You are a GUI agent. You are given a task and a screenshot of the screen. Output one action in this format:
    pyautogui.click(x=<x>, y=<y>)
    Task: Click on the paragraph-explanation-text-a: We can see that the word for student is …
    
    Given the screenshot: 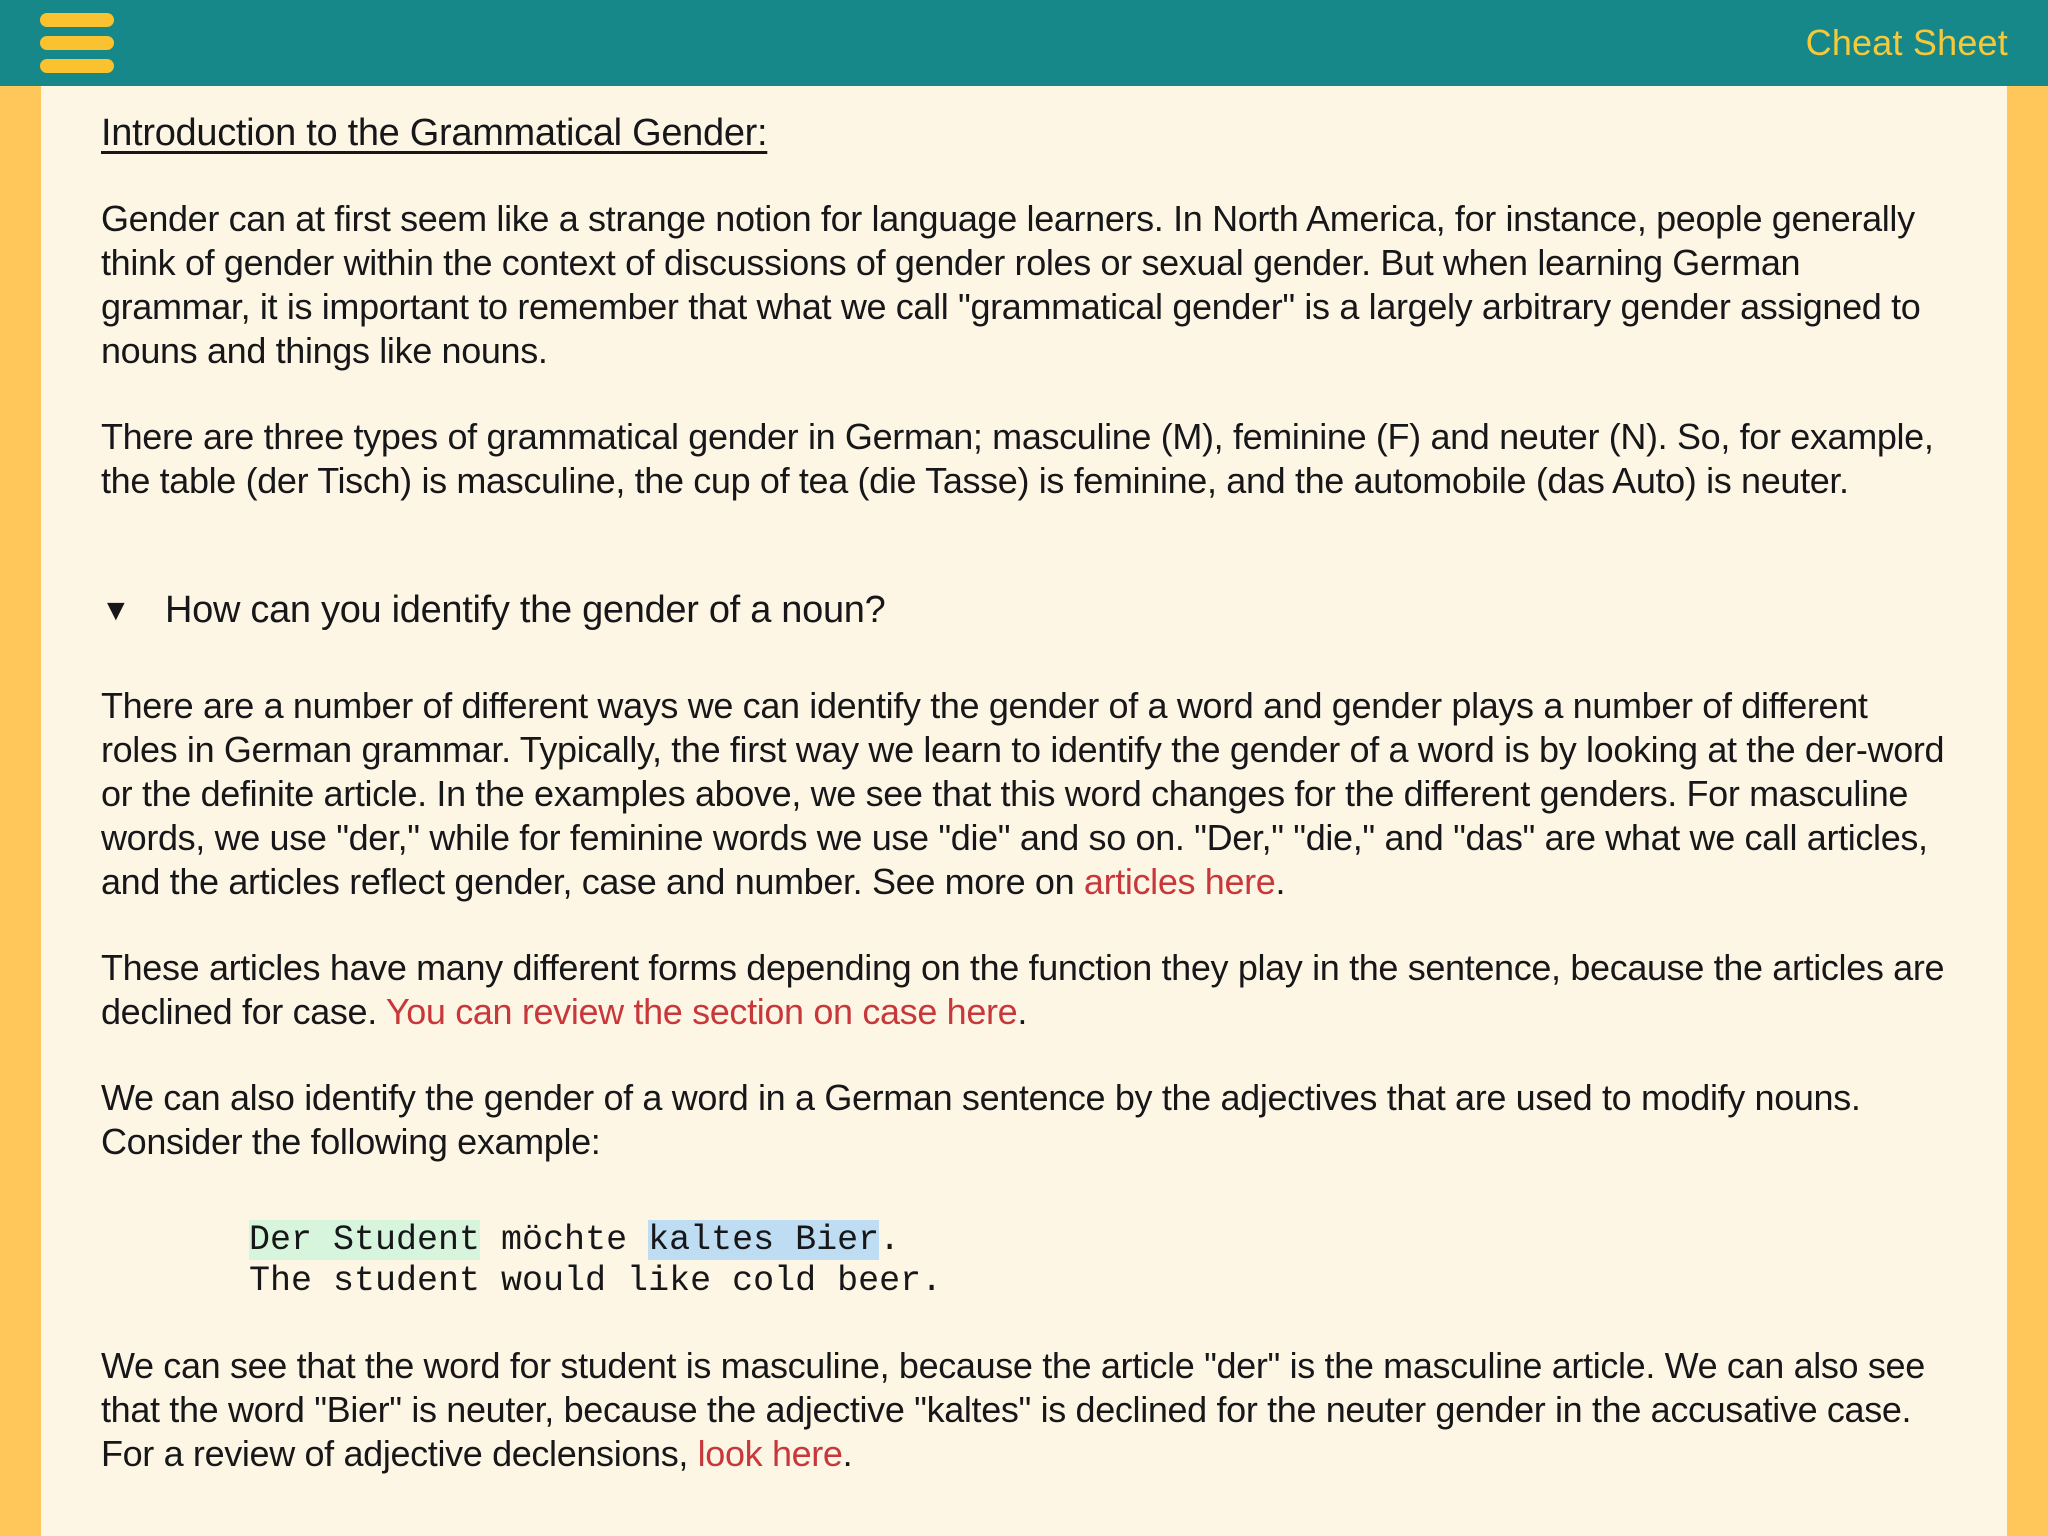 What is the action you would take?
    pyautogui.click(x=1013, y=1409)
    